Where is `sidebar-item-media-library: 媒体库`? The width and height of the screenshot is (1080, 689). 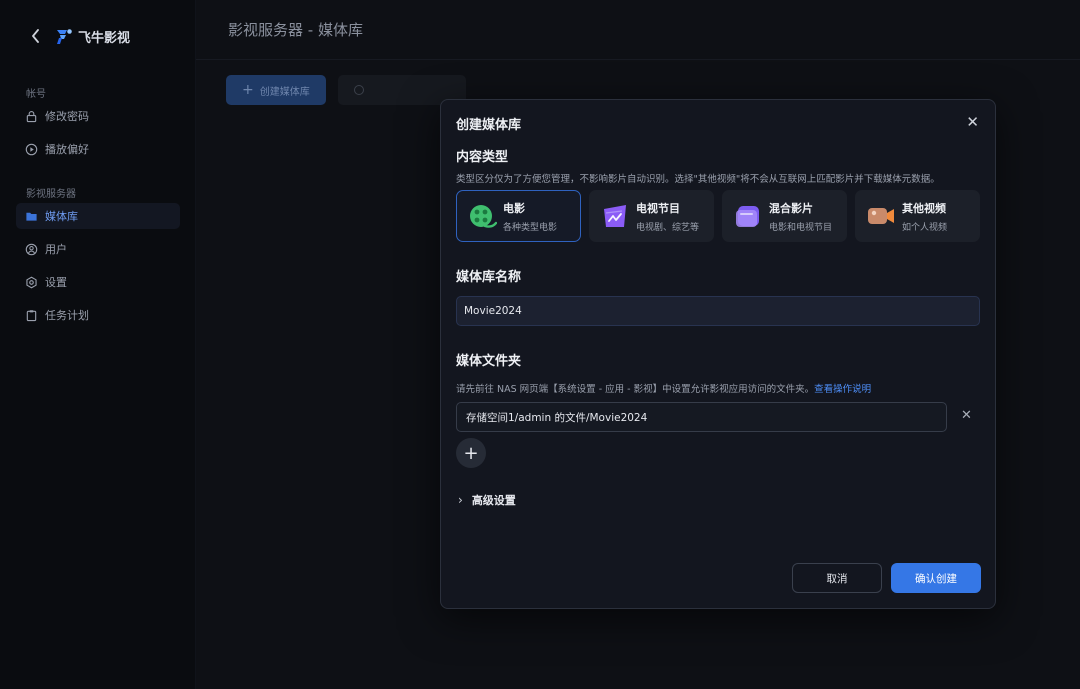
sidebar-item-media-library: 媒体库 is located at coordinates (98, 216).